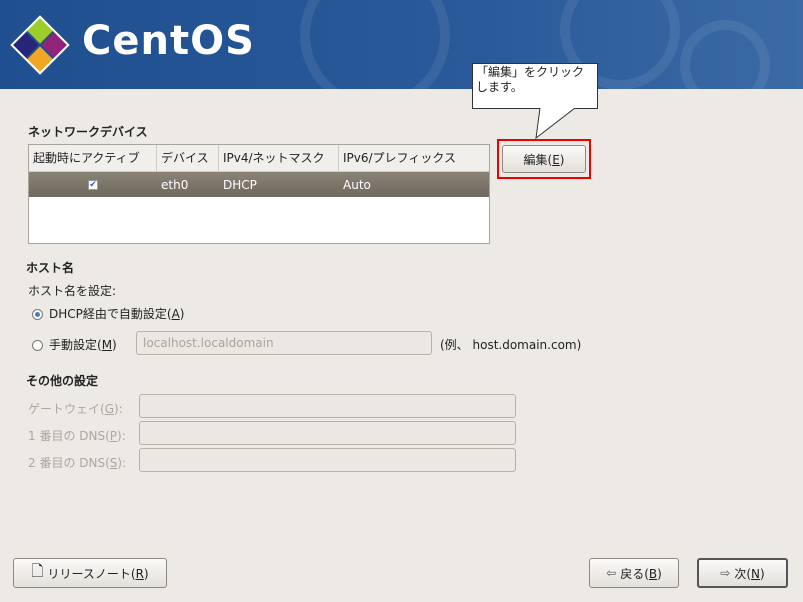 The height and width of the screenshot is (602, 803). I want to click on column-header: IPv6/プレフィックス, so click(414, 158).